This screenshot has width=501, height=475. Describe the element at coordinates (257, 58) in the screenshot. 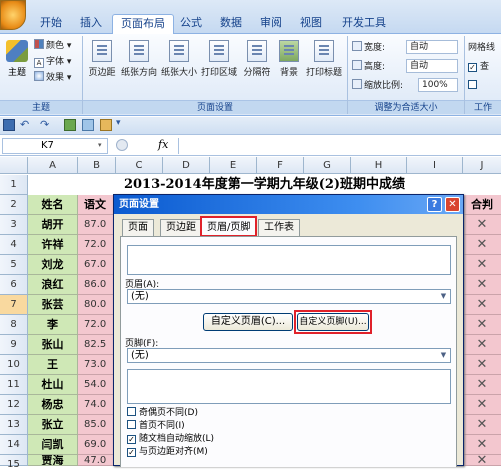

I see `breaks-button: 分隔符` at that location.